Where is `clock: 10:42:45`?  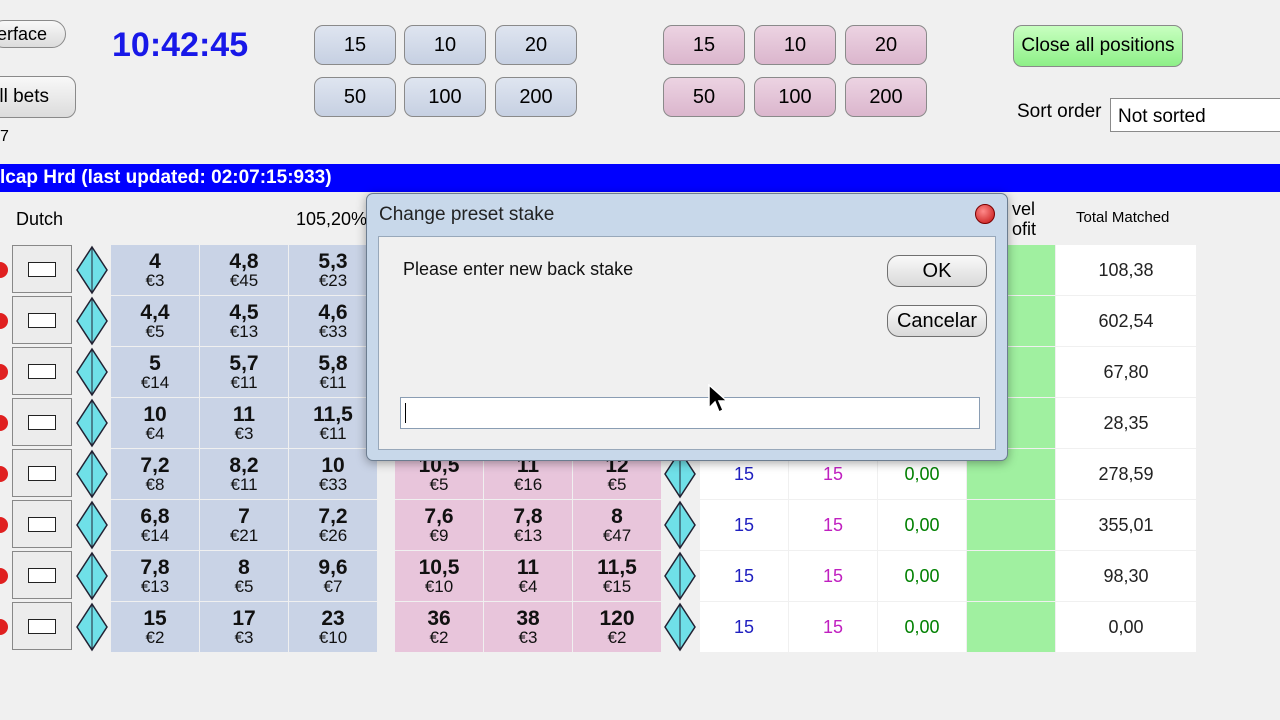
clock: 10:42:45 is located at coordinates (180, 45).